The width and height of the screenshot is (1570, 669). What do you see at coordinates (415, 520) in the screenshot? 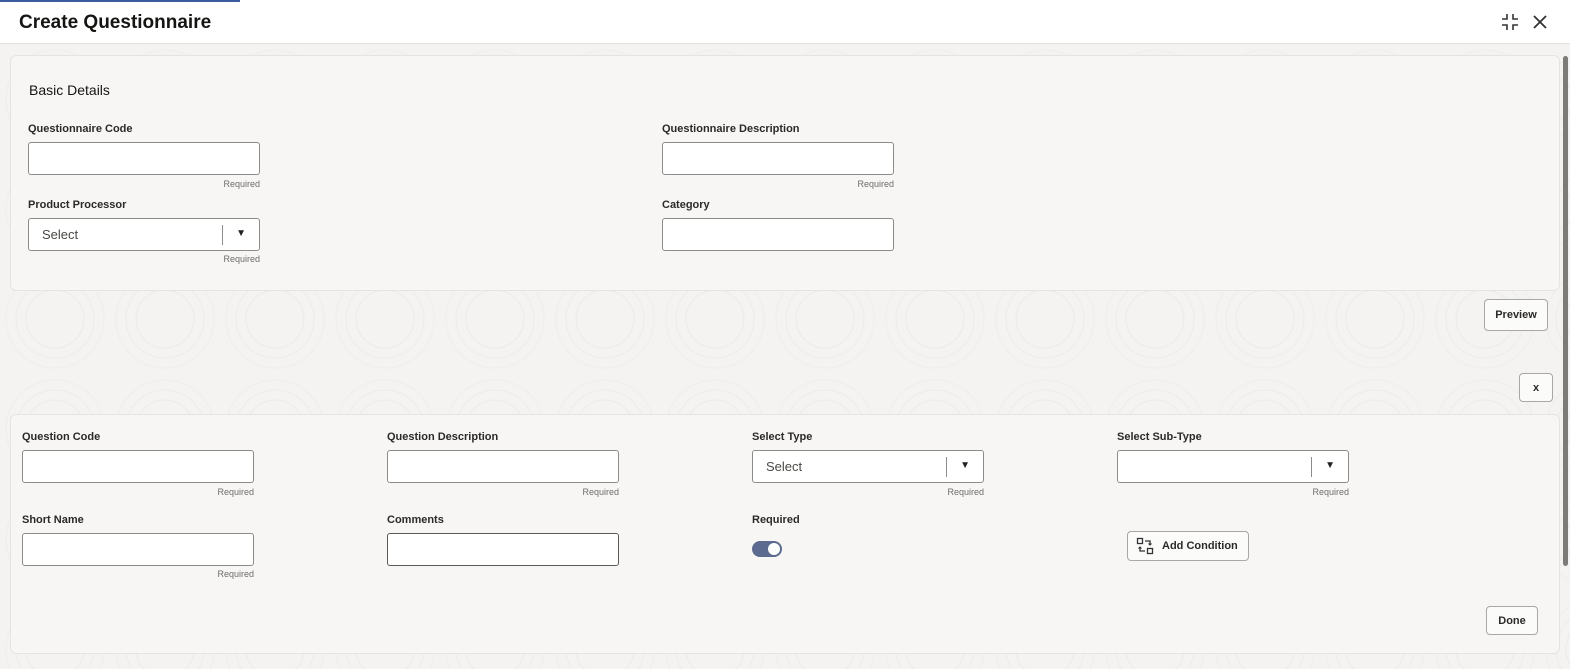
I see `comments-label: Comments` at bounding box center [415, 520].